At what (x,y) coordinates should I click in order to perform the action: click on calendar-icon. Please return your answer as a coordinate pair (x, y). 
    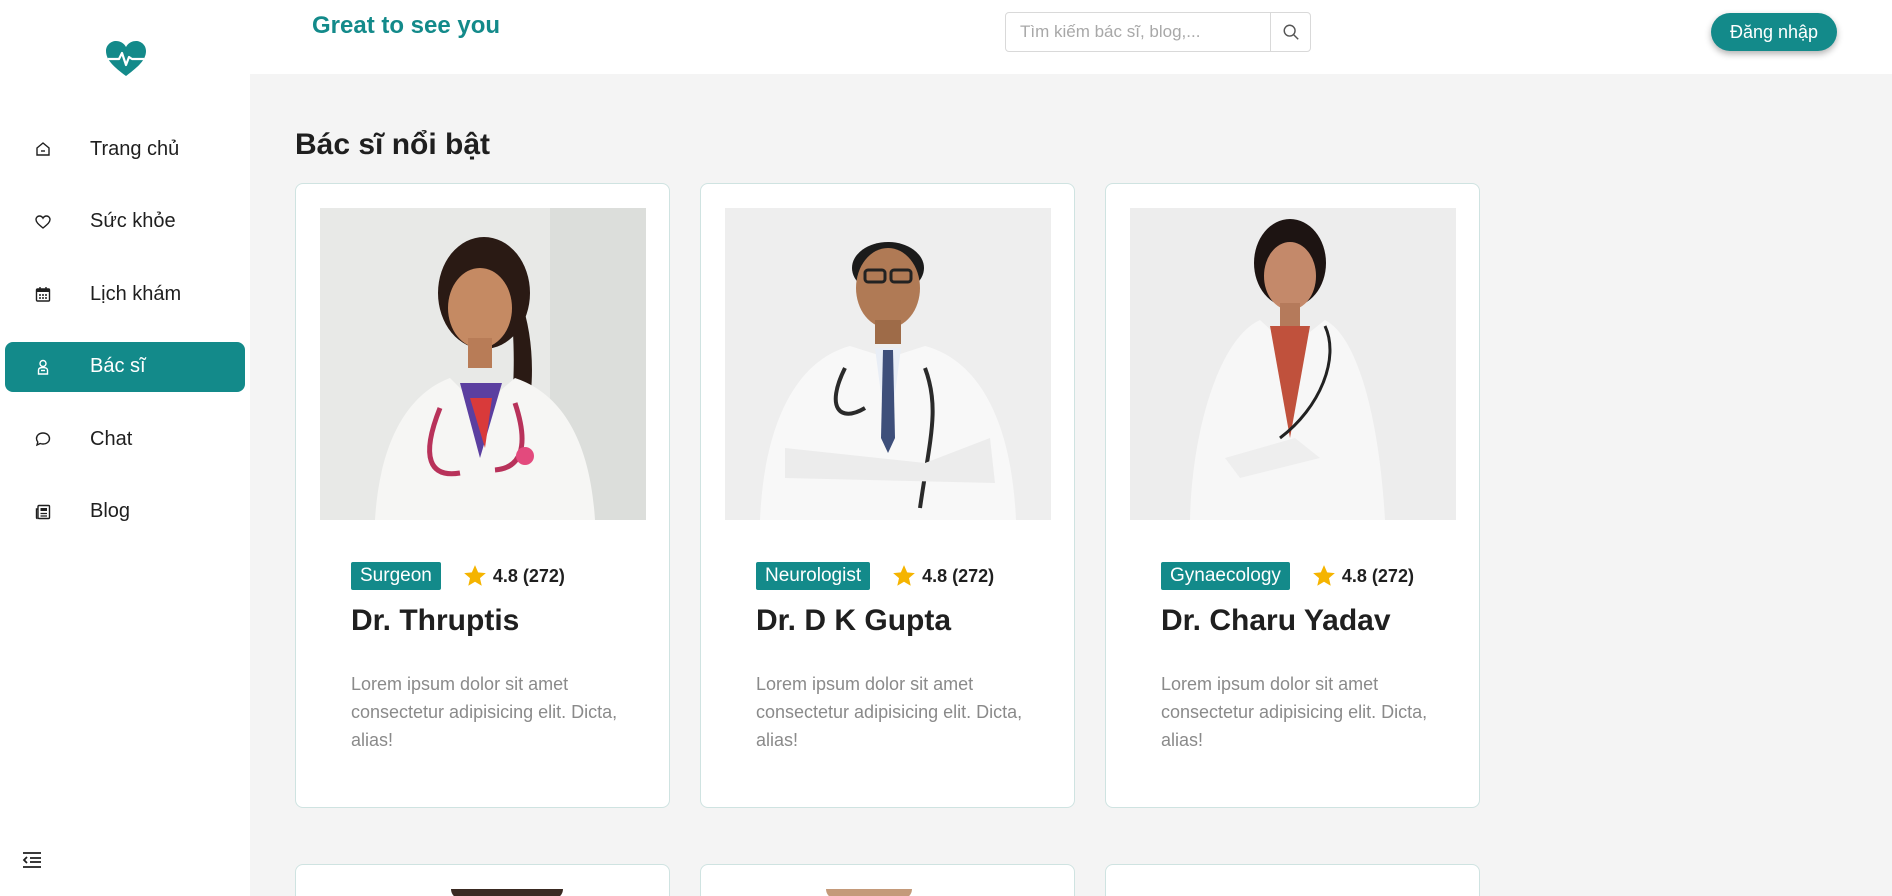
    Looking at the image, I should click on (43, 294).